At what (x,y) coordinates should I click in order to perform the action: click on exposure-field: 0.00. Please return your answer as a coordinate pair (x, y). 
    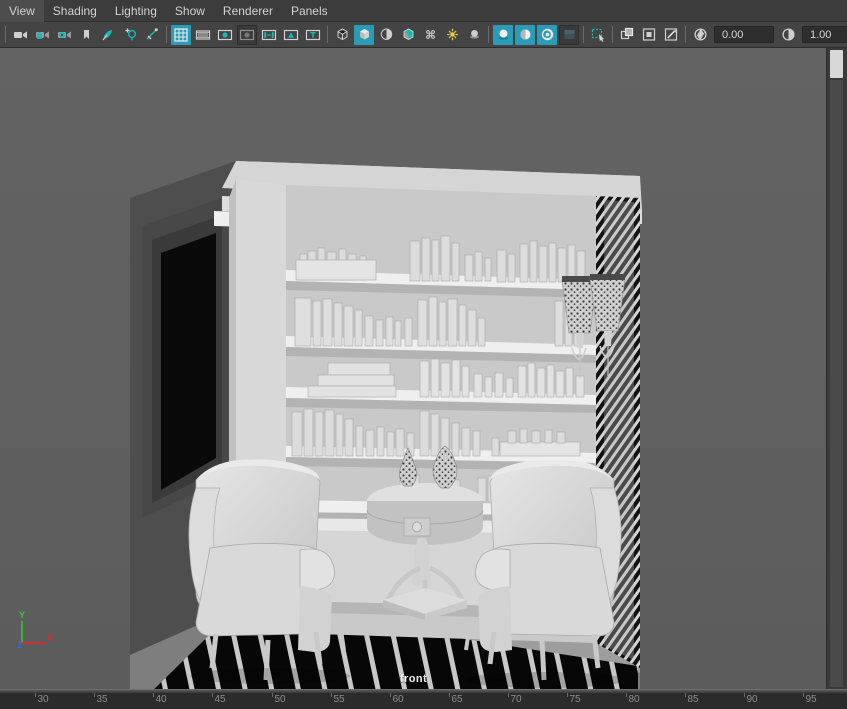
    Looking at the image, I should click on (744, 34).